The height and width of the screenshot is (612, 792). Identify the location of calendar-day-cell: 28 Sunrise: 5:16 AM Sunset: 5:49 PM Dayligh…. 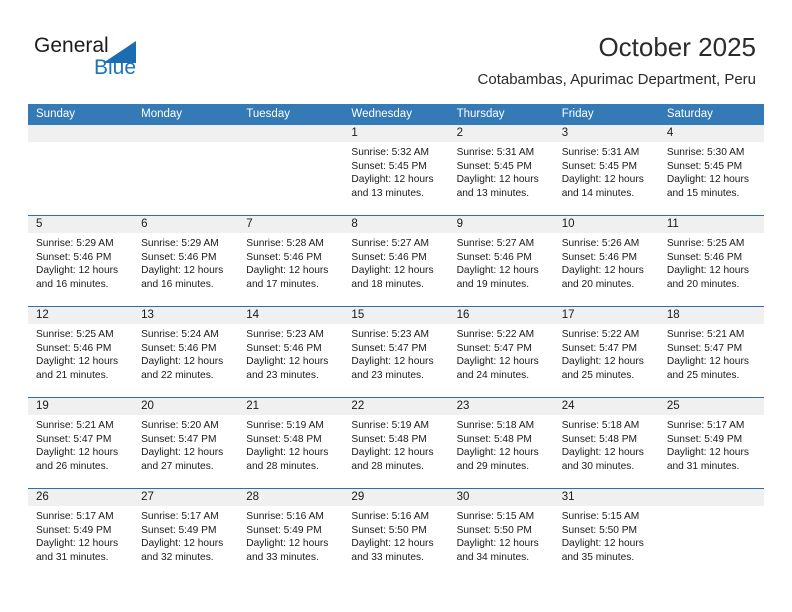
(291, 533).